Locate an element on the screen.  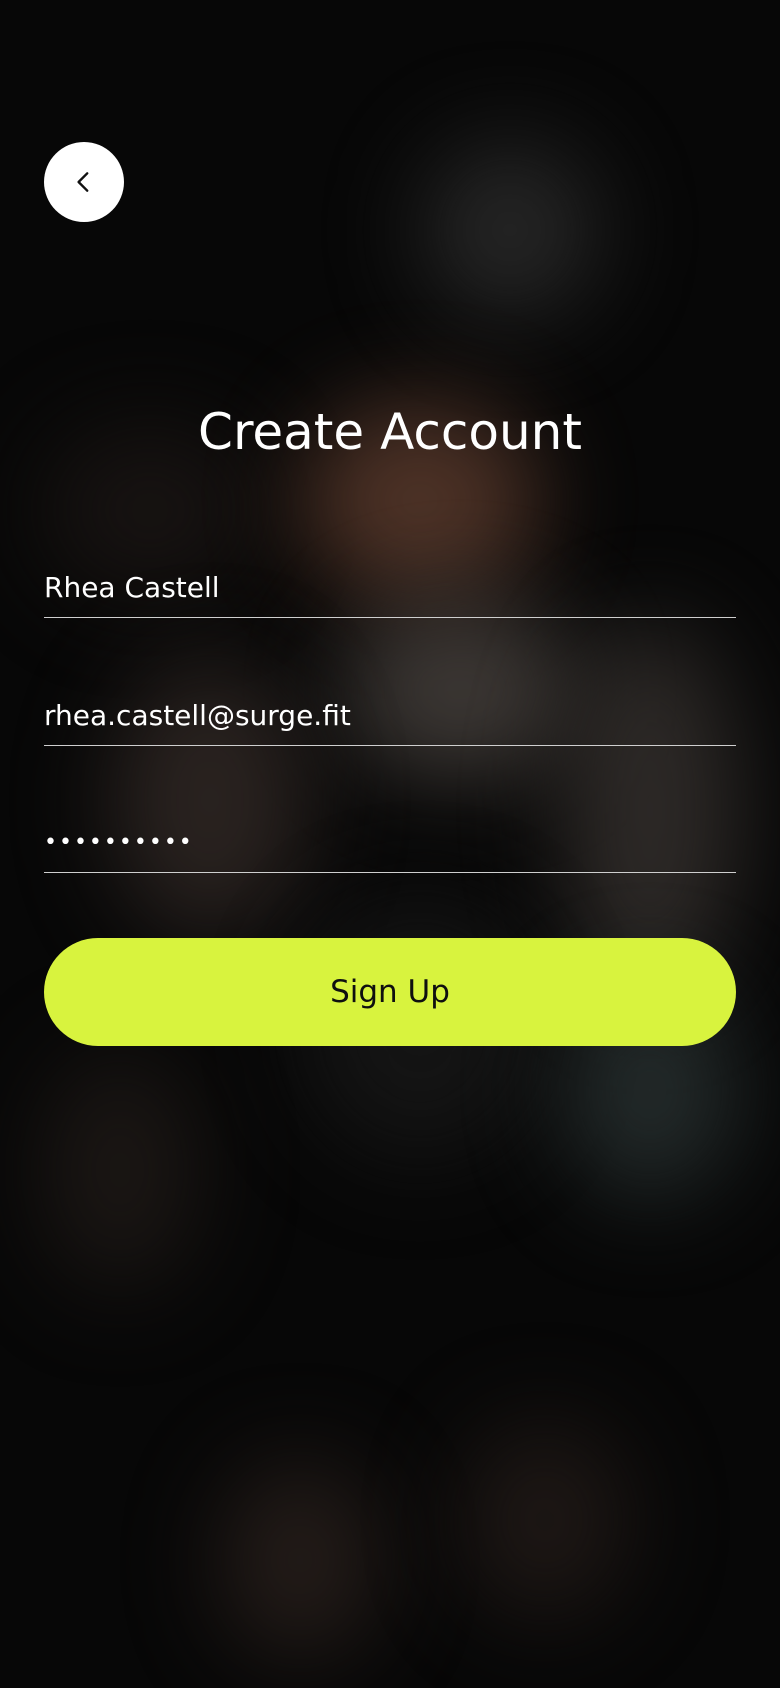
email-input is located at coordinates (390, 715).